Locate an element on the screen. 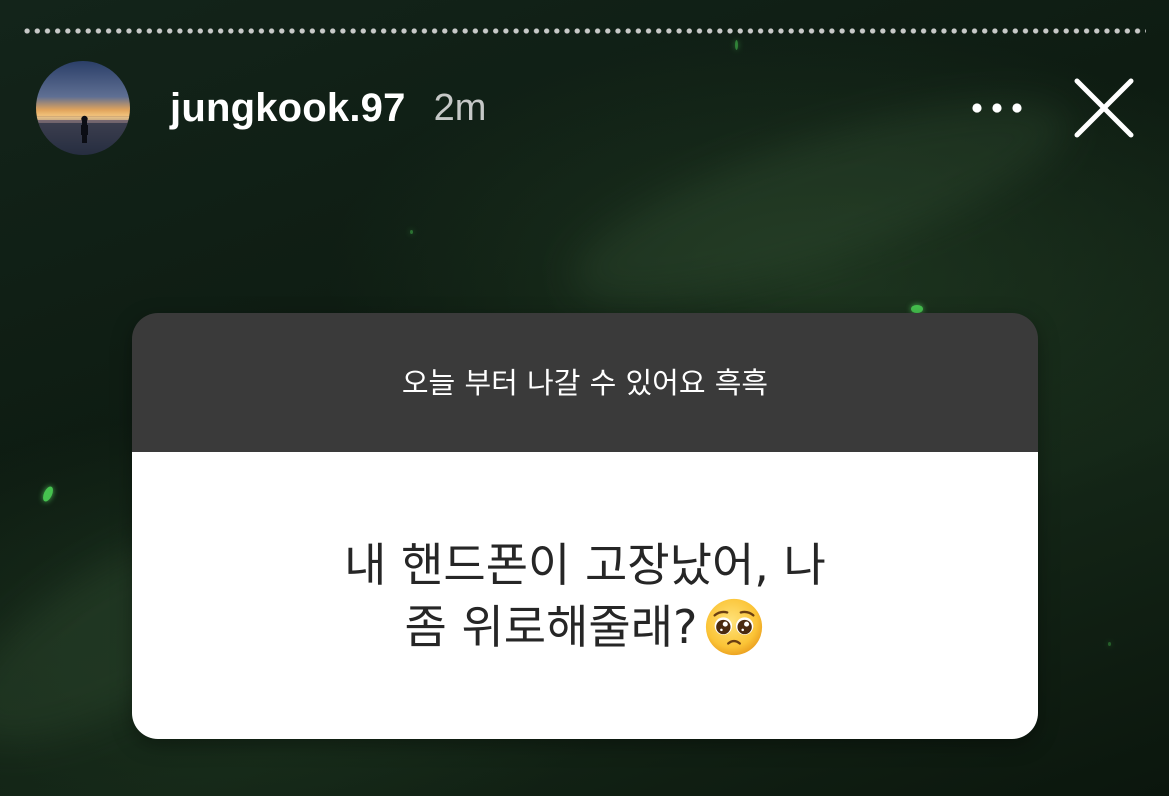  story-progress-bar is located at coordinates (584, 31).